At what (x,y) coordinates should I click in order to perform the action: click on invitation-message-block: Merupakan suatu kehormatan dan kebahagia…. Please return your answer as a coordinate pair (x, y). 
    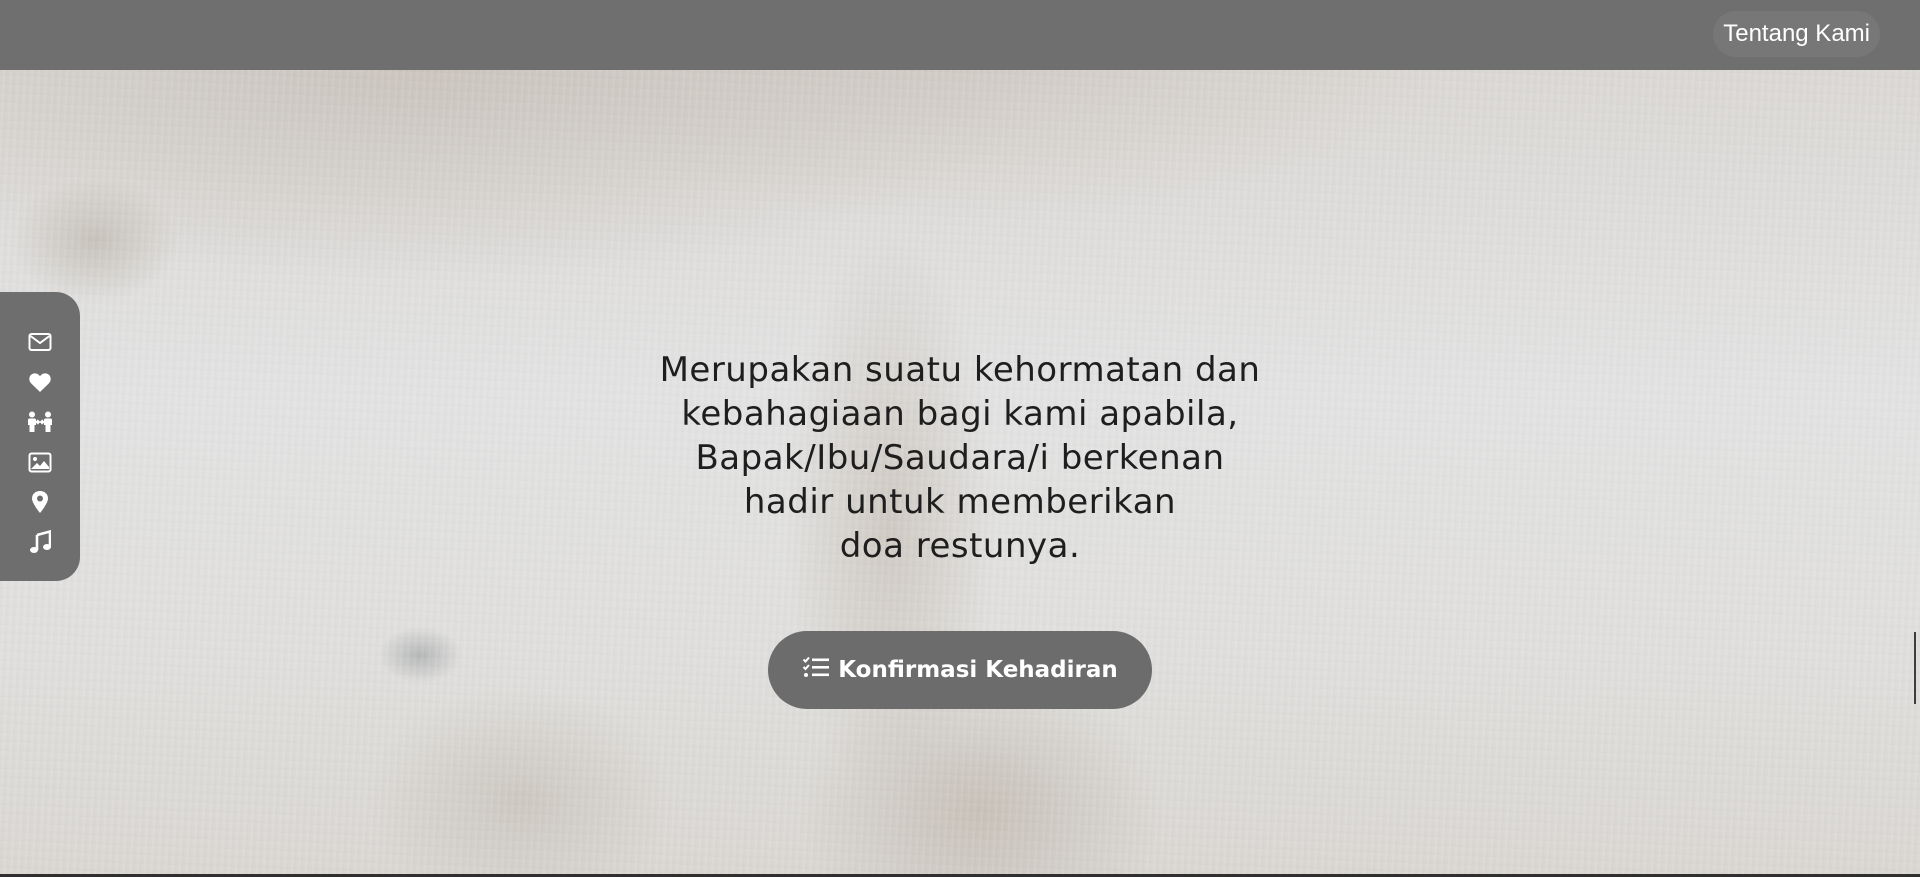
    Looking at the image, I should click on (960, 458).